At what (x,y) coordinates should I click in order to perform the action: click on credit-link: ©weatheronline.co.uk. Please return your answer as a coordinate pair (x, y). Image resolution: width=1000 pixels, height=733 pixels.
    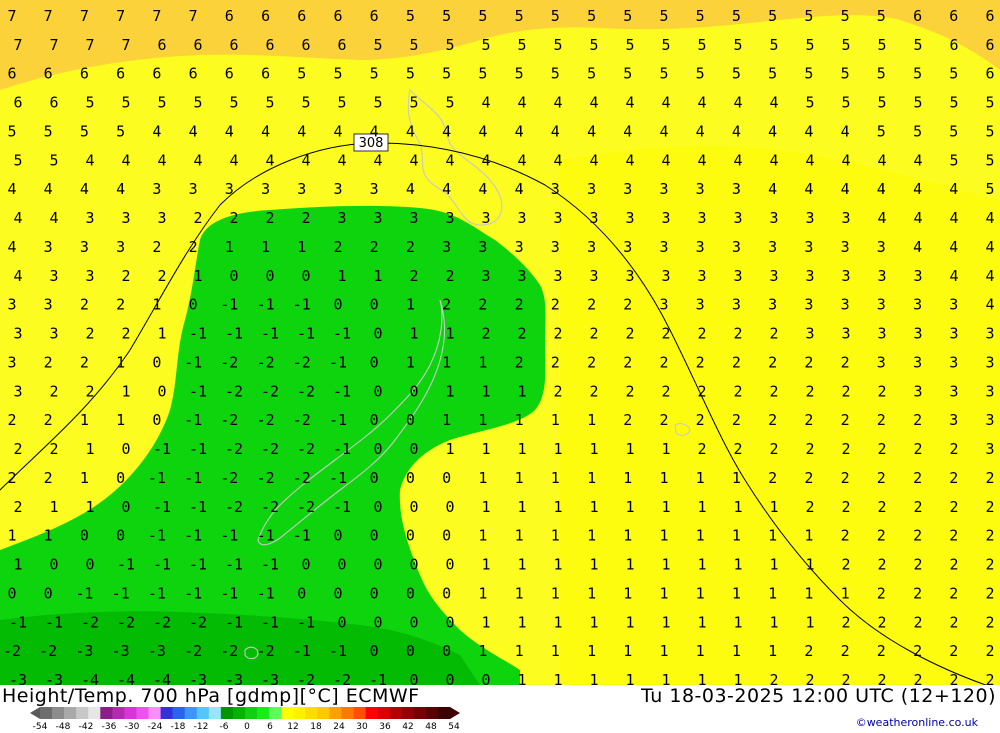
    Looking at the image, I should click on (917, 722).